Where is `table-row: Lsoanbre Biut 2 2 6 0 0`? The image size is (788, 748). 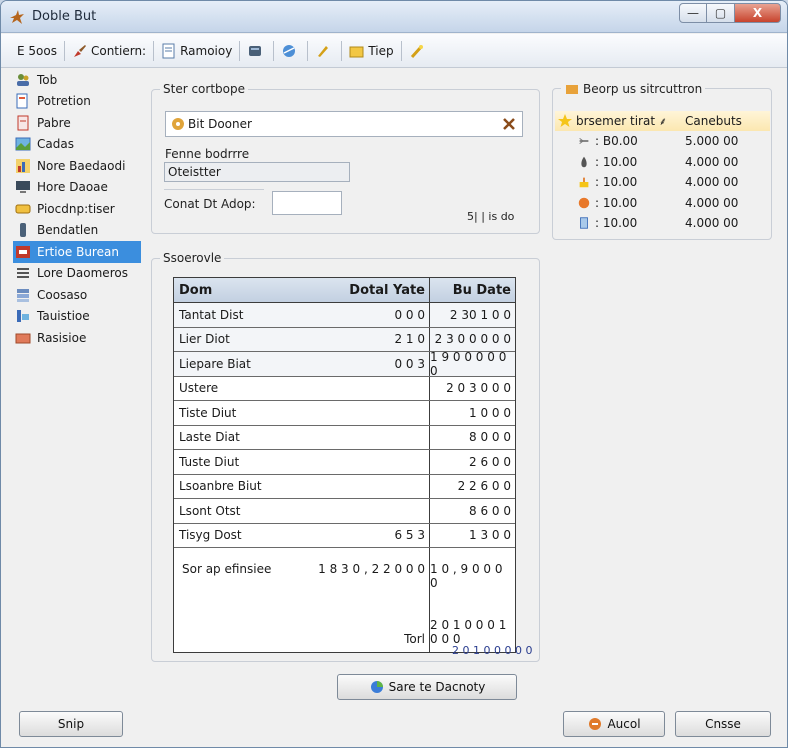
table-row: Lsoanbre Biut 2 2 6 0 0 is located at coordinates (344, 486).